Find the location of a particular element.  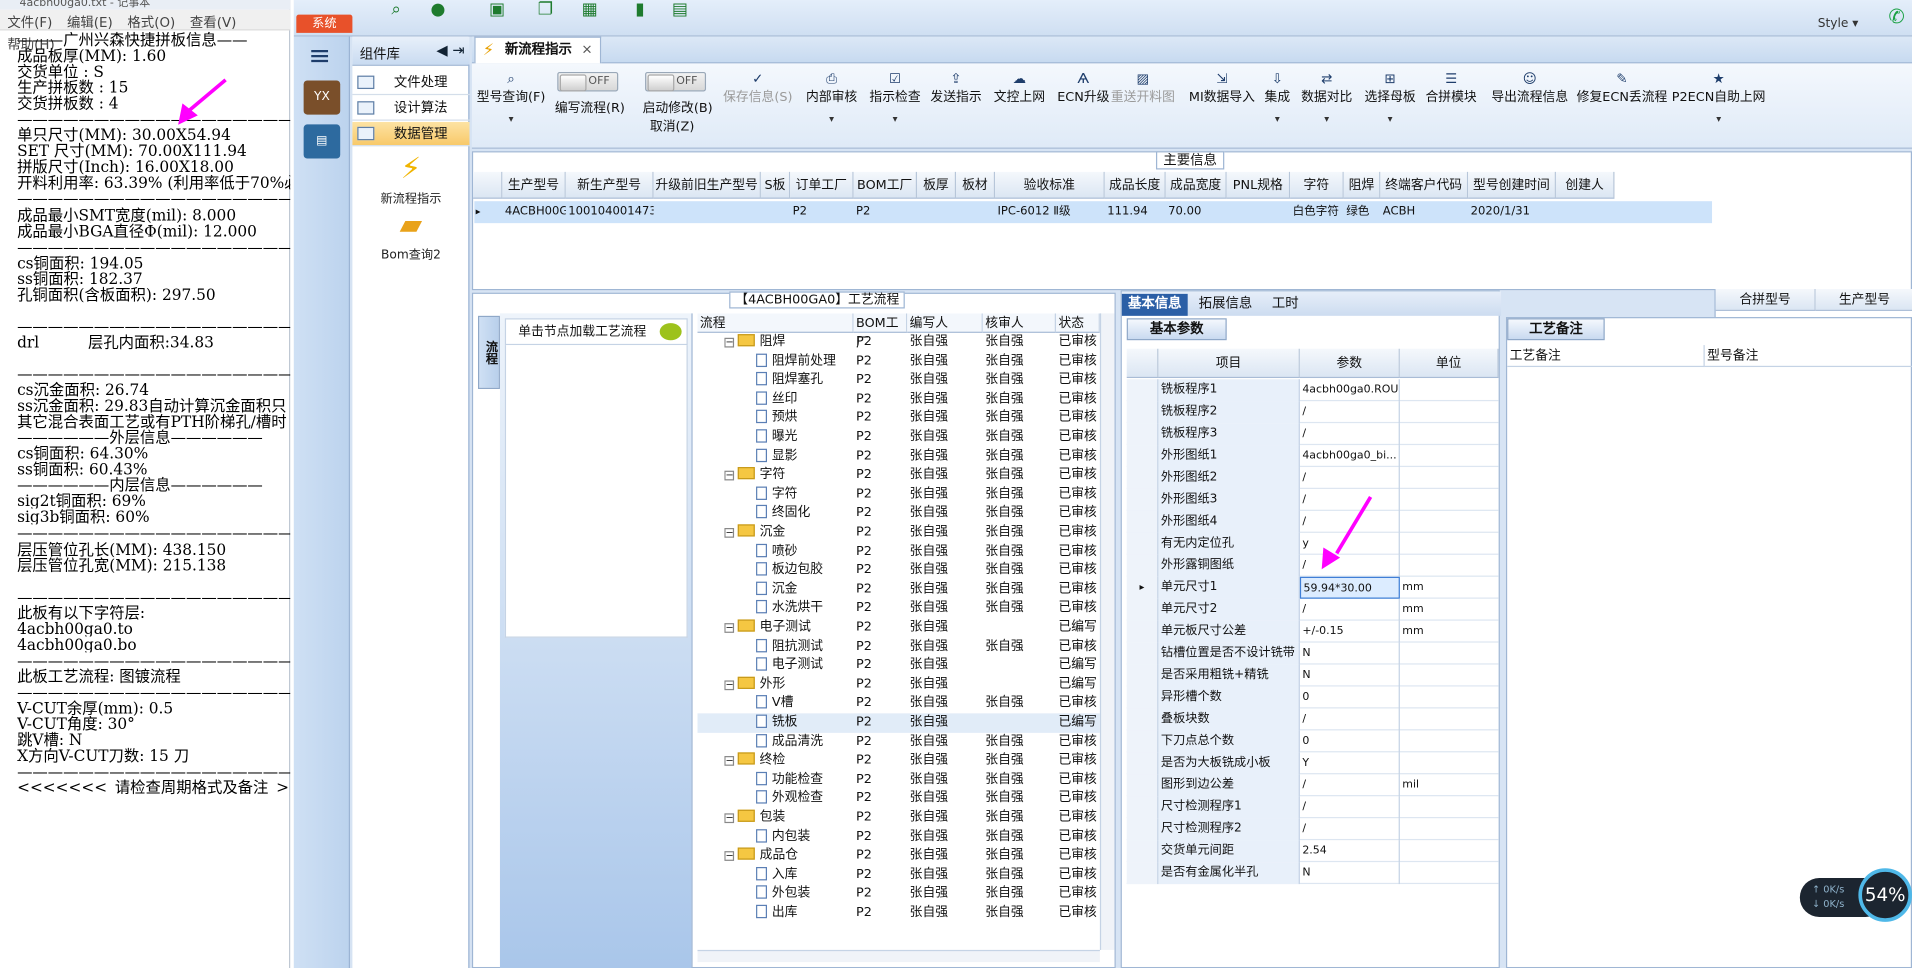

write-flow-toggle: OFF is located at coordinates (588, 81).